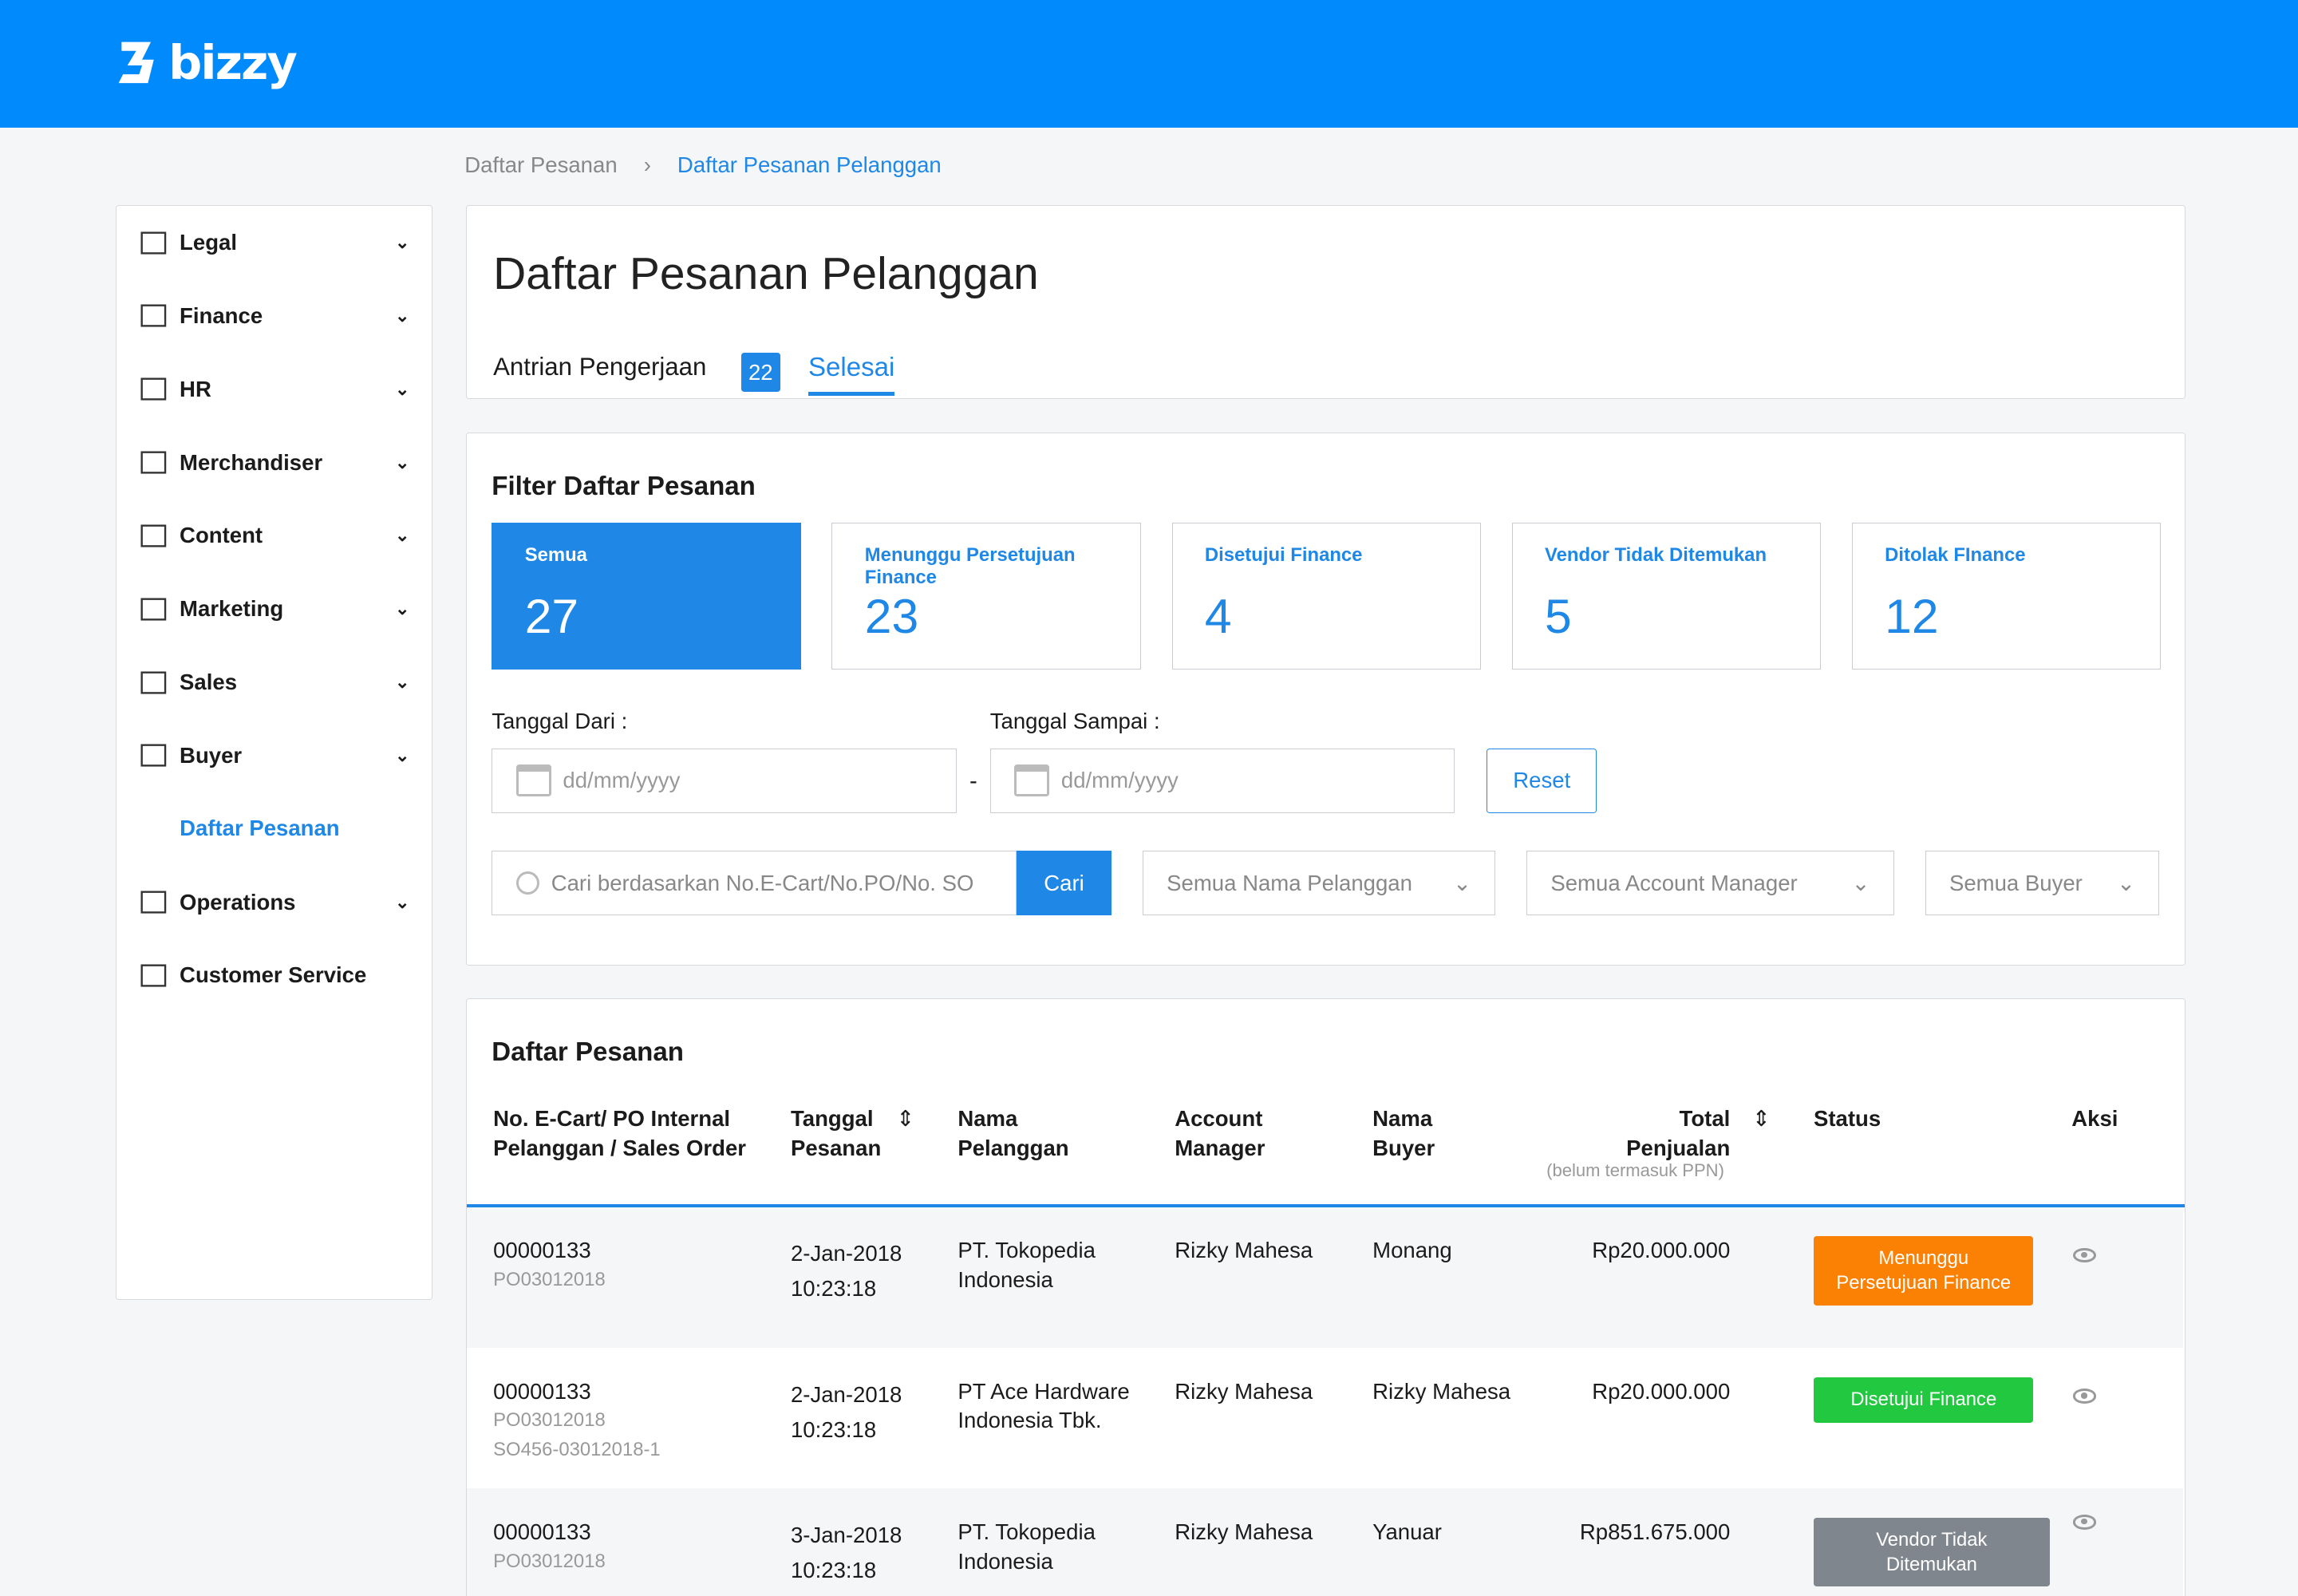 This screenshot has height=1596, width=2298. What do you see at coordinates (1064, 883) in the screenshot?
I see `search-button: Cari` at bounding box center [1064, 883].